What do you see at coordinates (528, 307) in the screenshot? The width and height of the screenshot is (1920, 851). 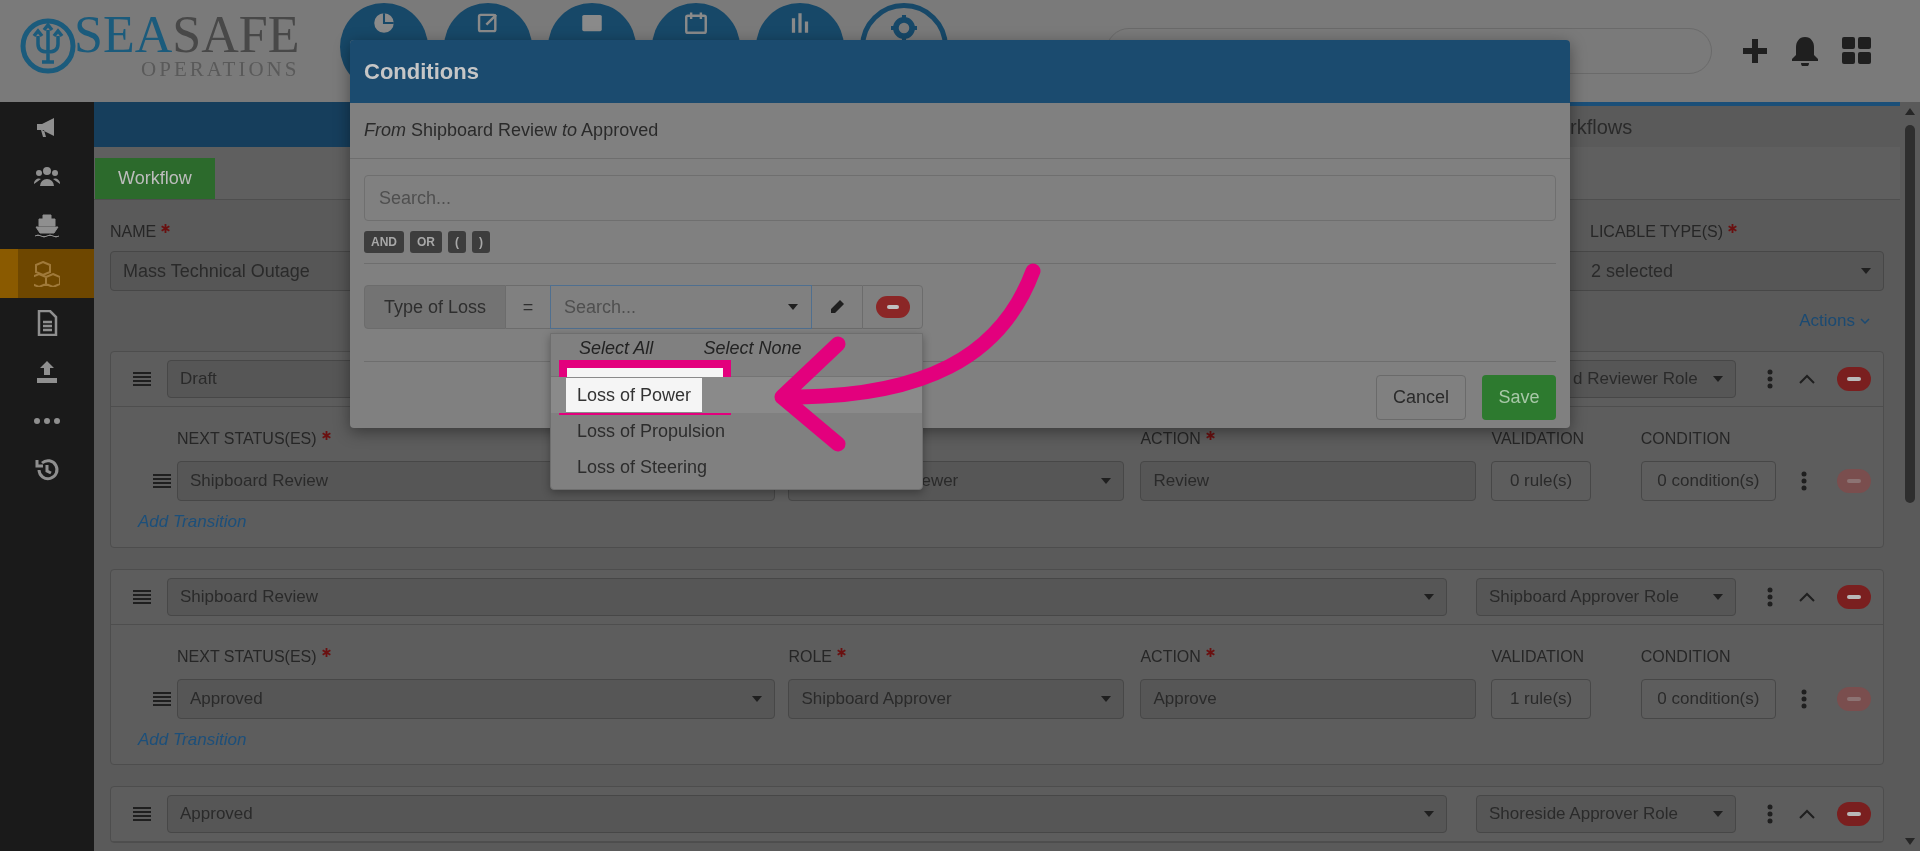 I see `condition-operator: =` at bounding box center [528, 307].